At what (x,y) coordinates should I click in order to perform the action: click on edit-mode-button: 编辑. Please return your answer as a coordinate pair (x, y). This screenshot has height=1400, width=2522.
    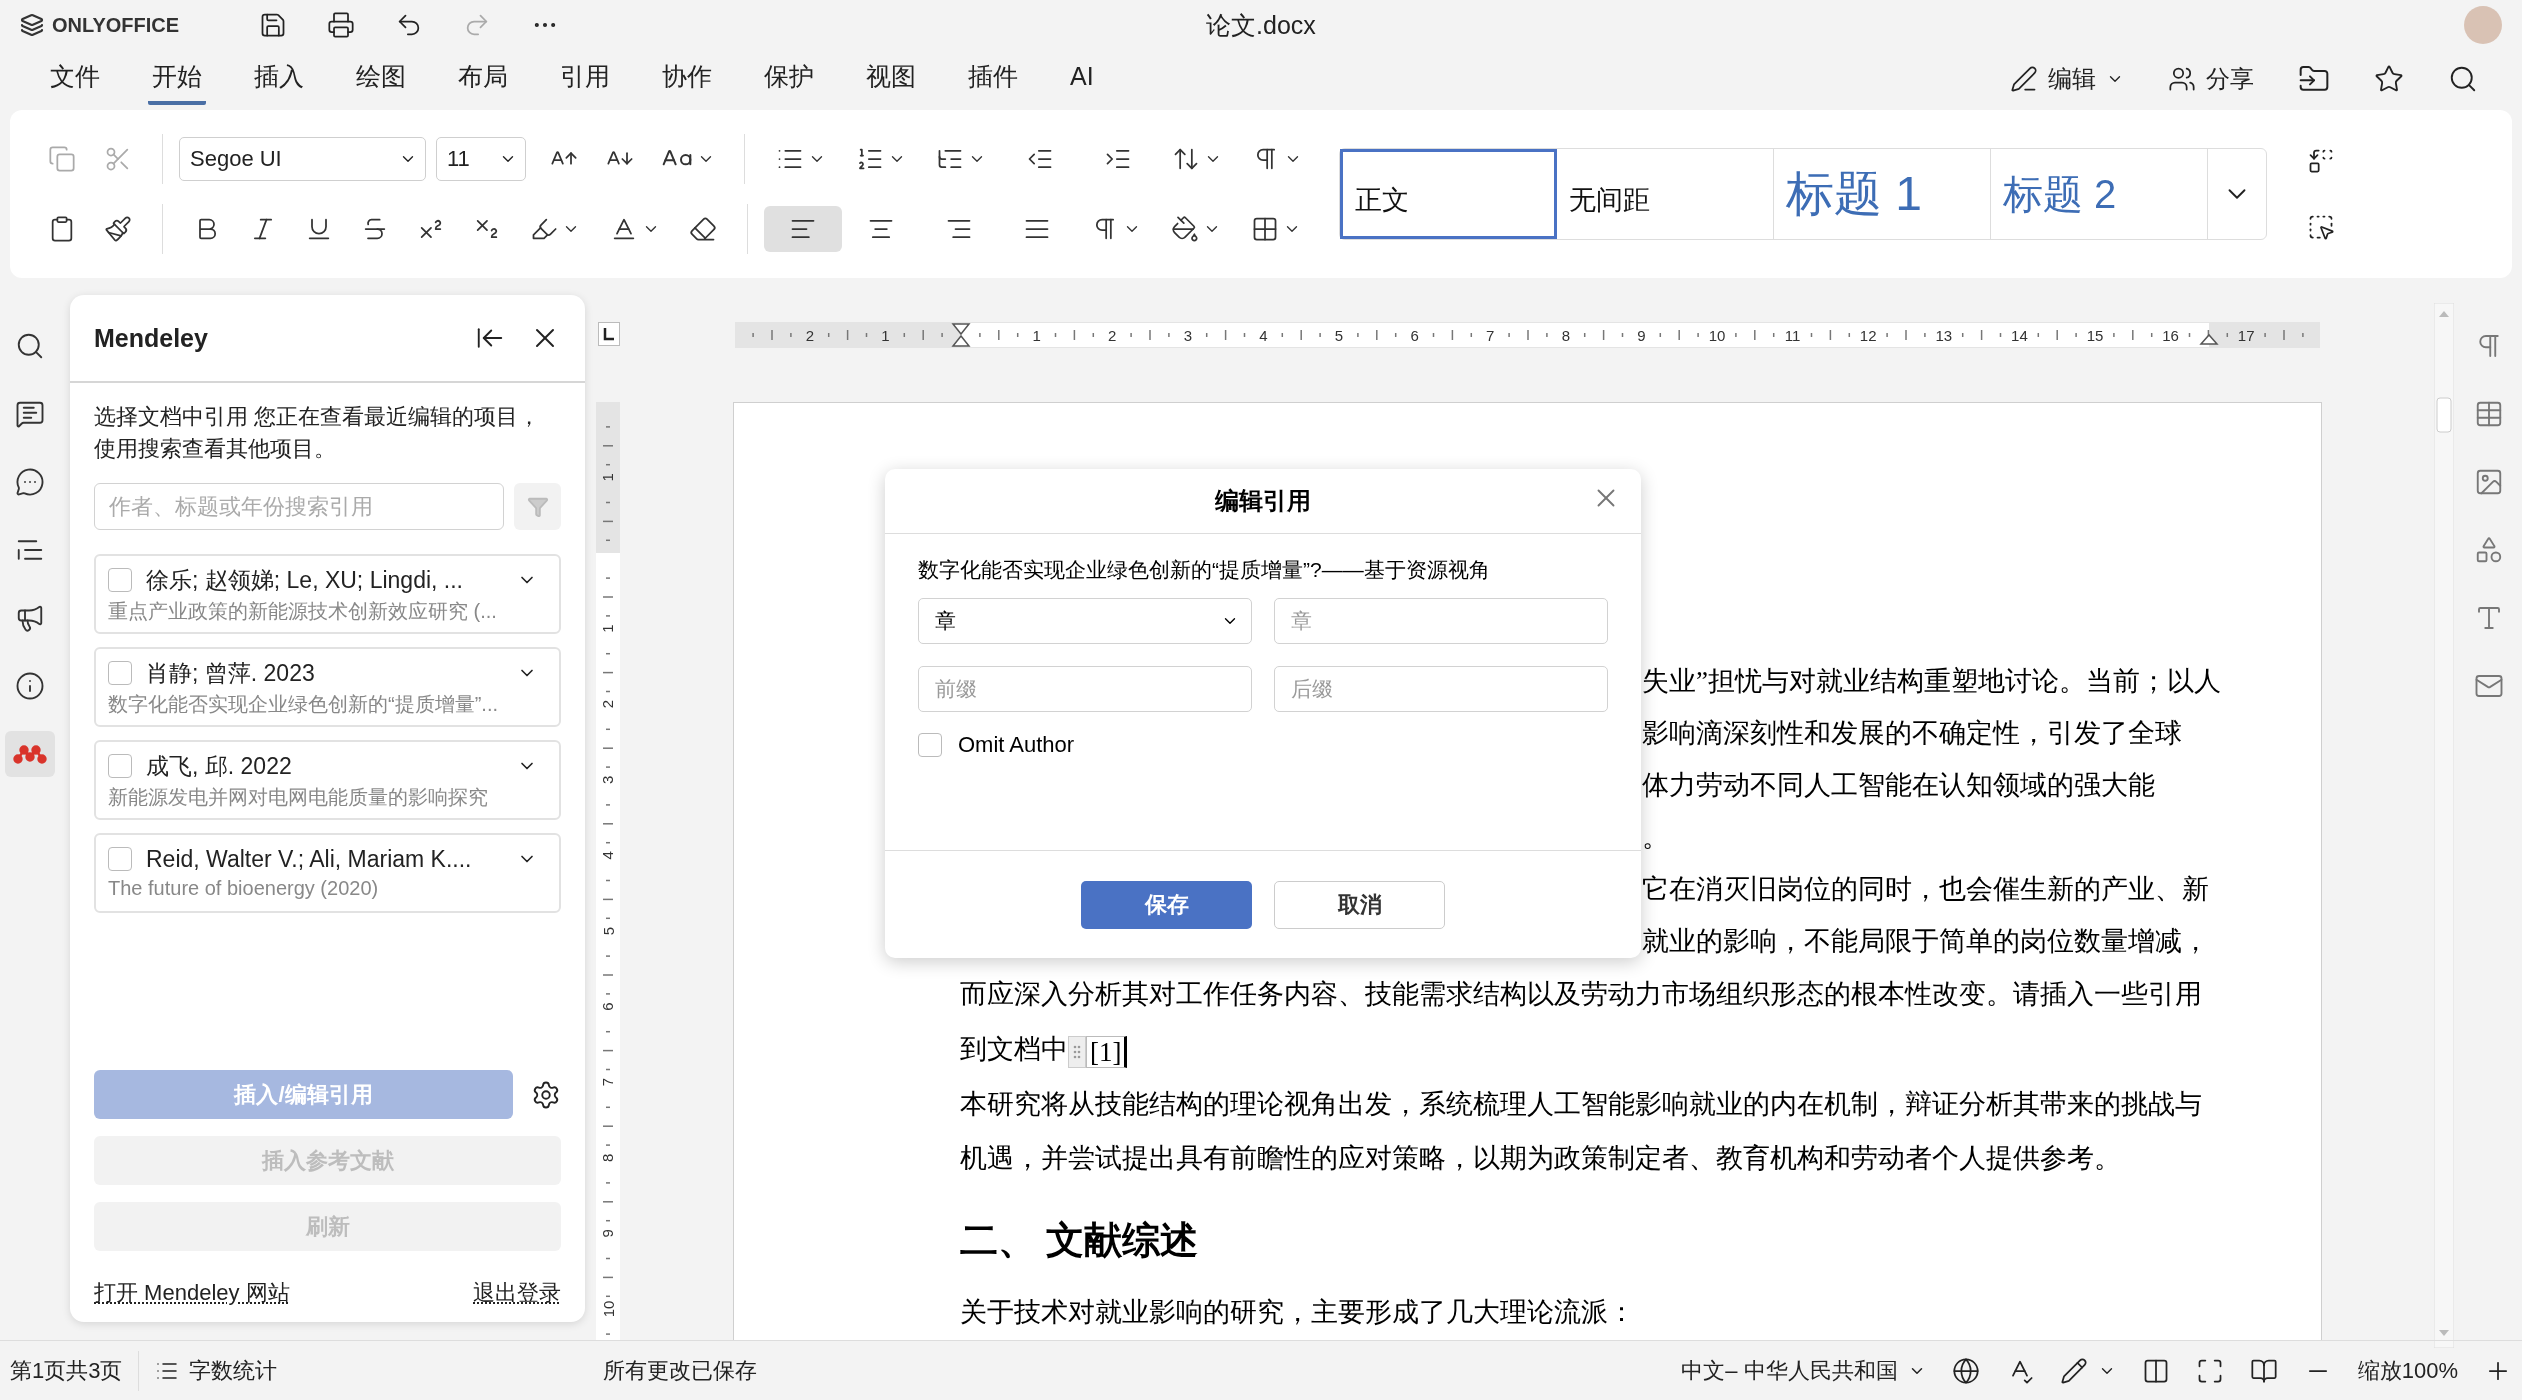
    Looking at the image, I should click on (2067, 79).